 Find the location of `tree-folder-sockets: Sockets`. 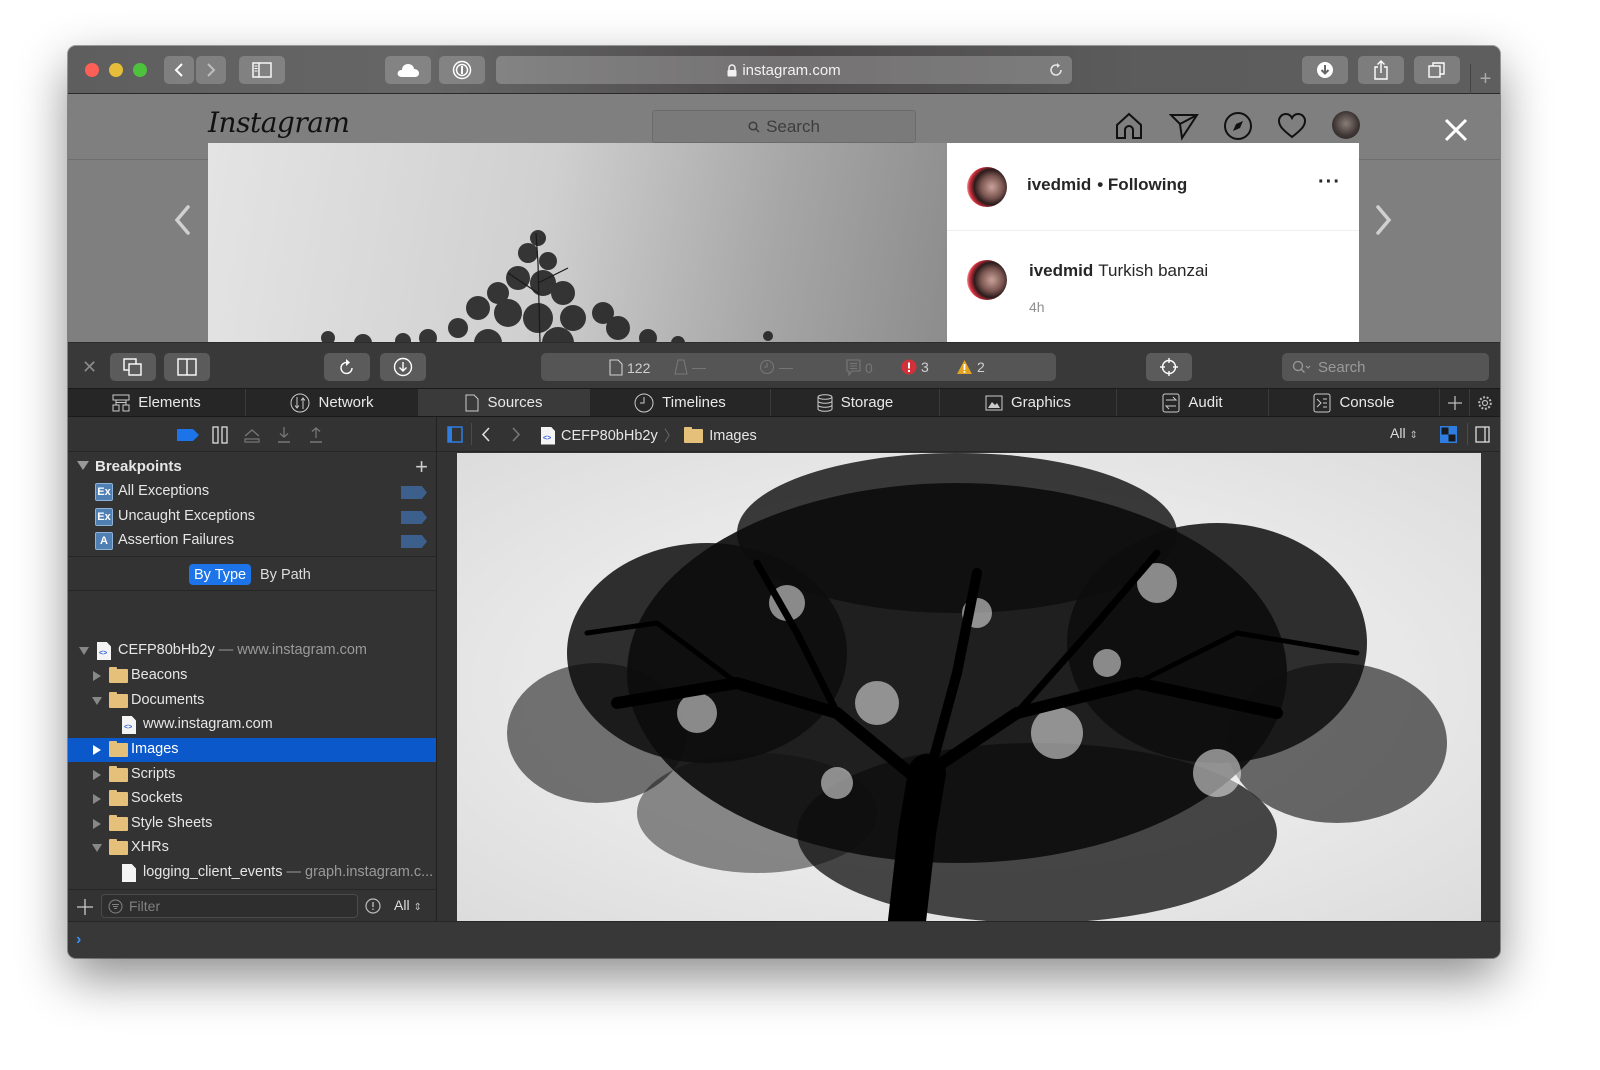

tree-folder-sockets: Sockets is located at coordinates (252, 799).